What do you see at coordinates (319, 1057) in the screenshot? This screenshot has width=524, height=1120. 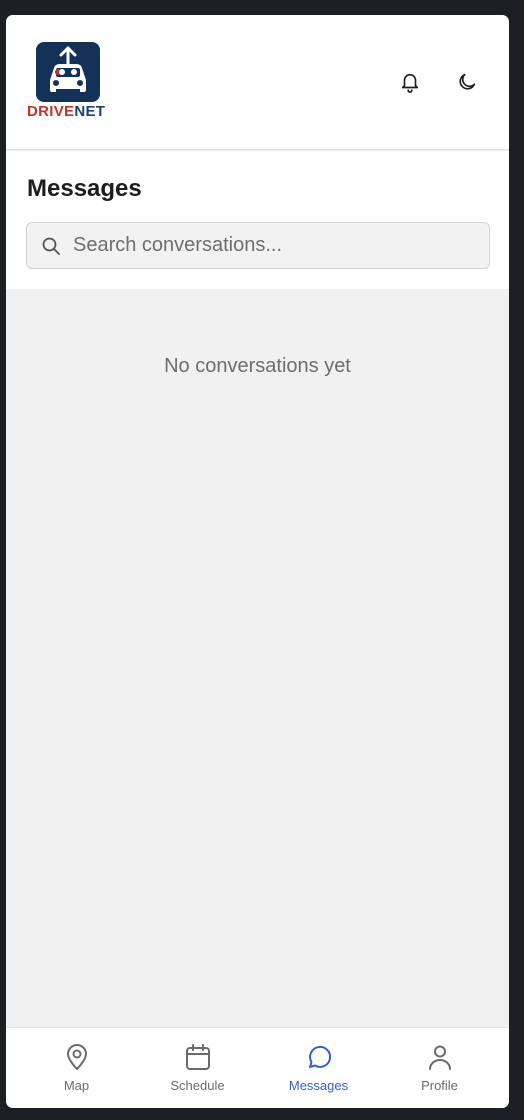 I see `chat-bubble-icon` at bounding box center [319, 1057].